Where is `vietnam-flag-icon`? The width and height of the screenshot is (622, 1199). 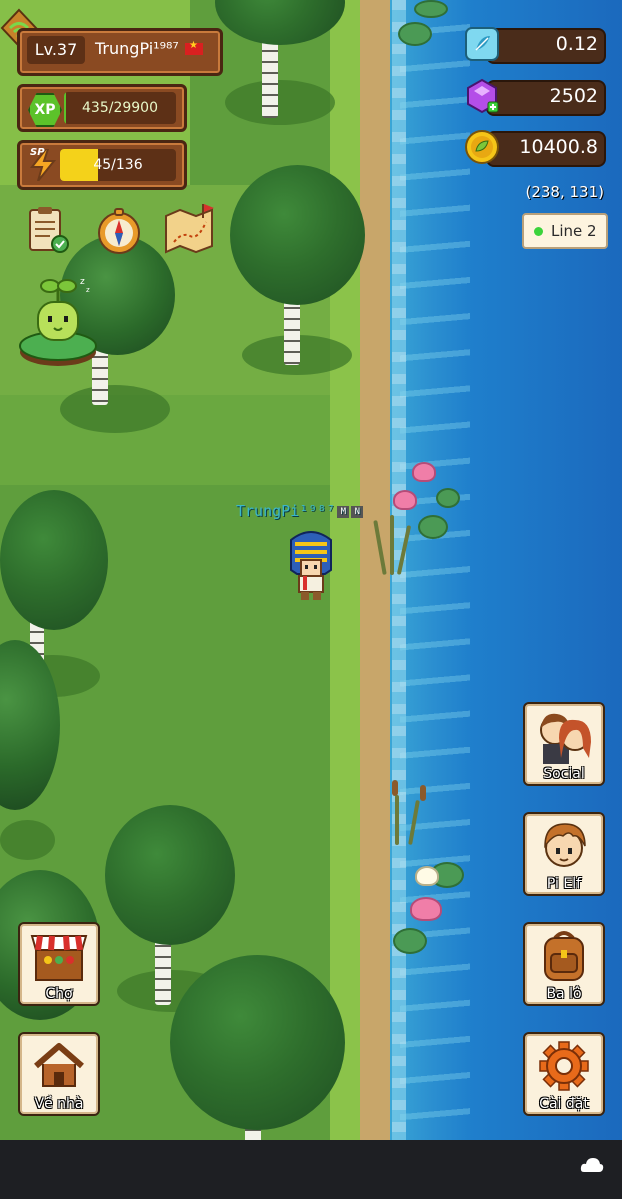 vietnam-flag-icon is located at coordinates (194, 47).